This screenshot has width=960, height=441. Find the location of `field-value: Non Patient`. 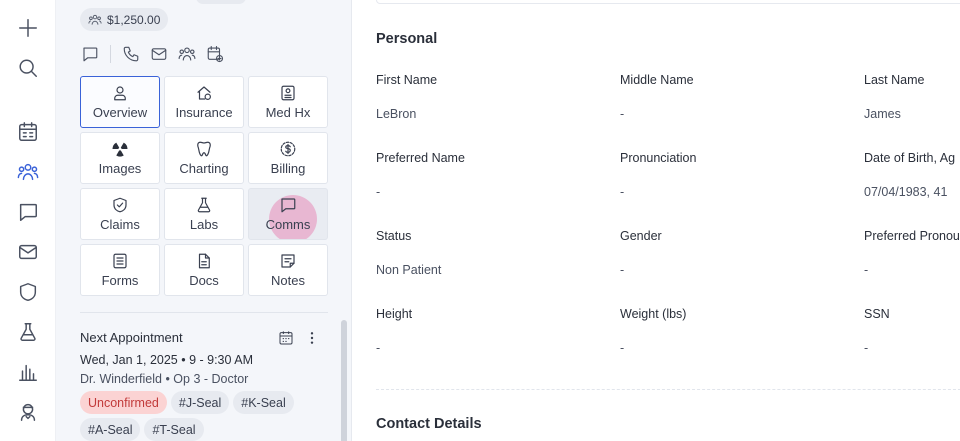

field-value: Non Patient is located at coordinates (409, 270).